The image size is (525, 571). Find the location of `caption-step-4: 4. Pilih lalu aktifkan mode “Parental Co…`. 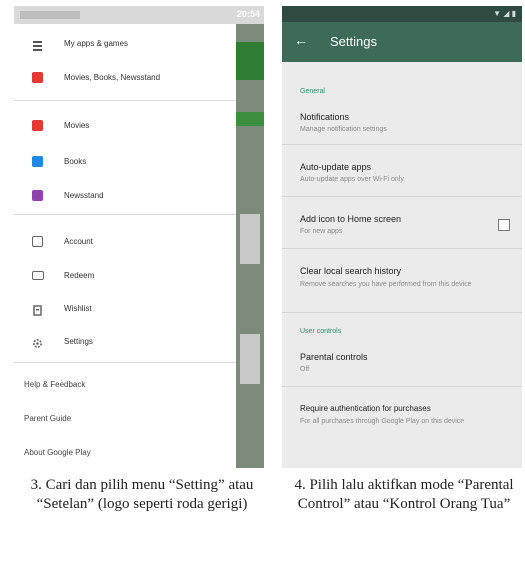

caption-step-4: 4. Pilih lalu aktifkan mode “Parental Co… is located at coordinates (404, 494).